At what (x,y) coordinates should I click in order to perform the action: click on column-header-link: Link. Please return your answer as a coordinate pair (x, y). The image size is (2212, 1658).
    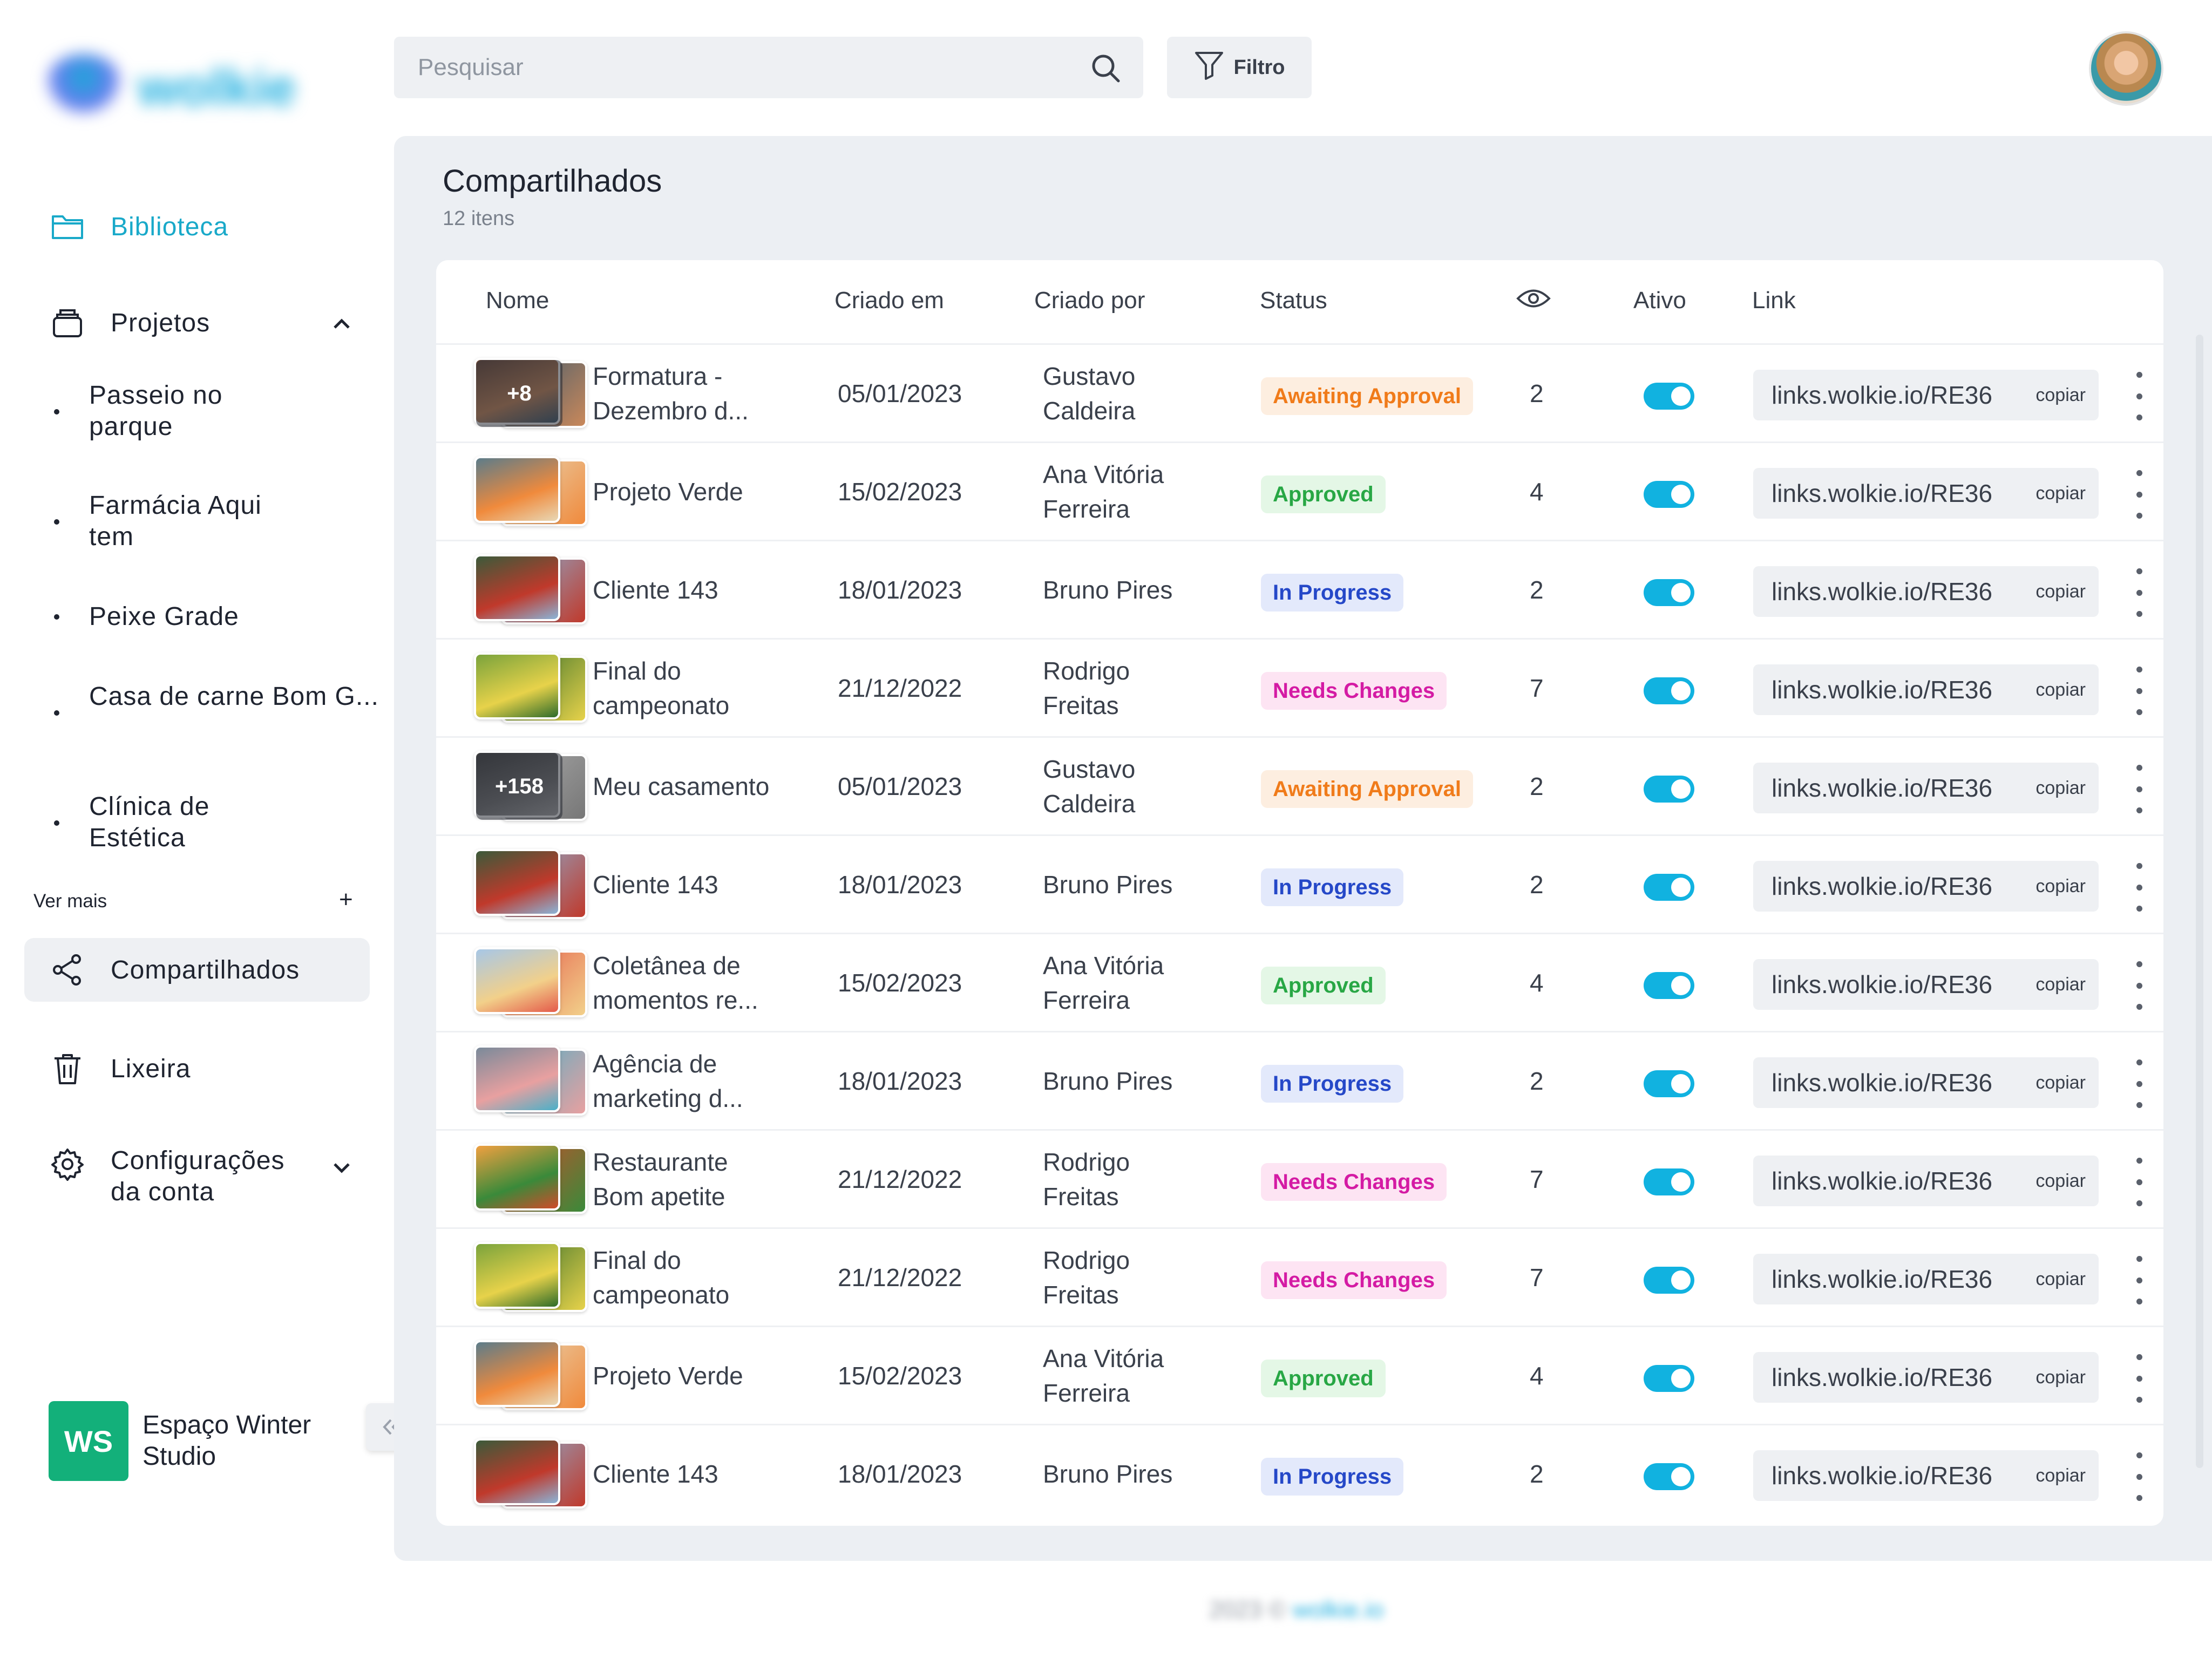
    Looking at the image, I should click on (1774, 300).